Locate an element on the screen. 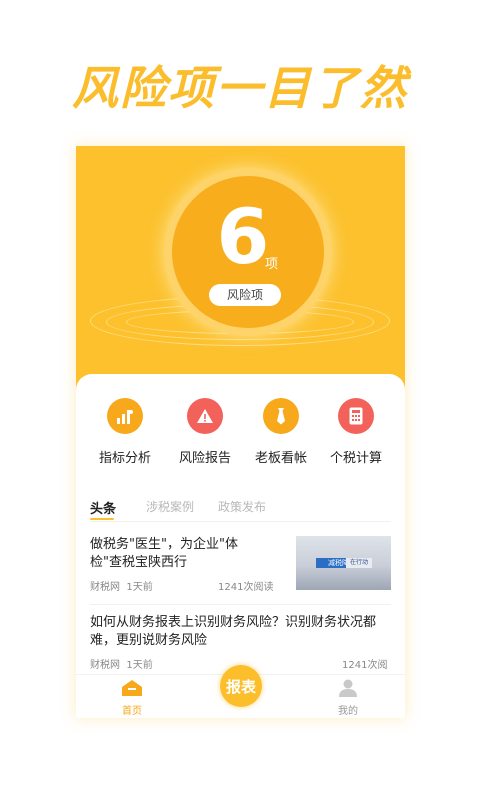 The image size is (480, 800). tab-mine: 我的 is located at coordinates (348, 698).